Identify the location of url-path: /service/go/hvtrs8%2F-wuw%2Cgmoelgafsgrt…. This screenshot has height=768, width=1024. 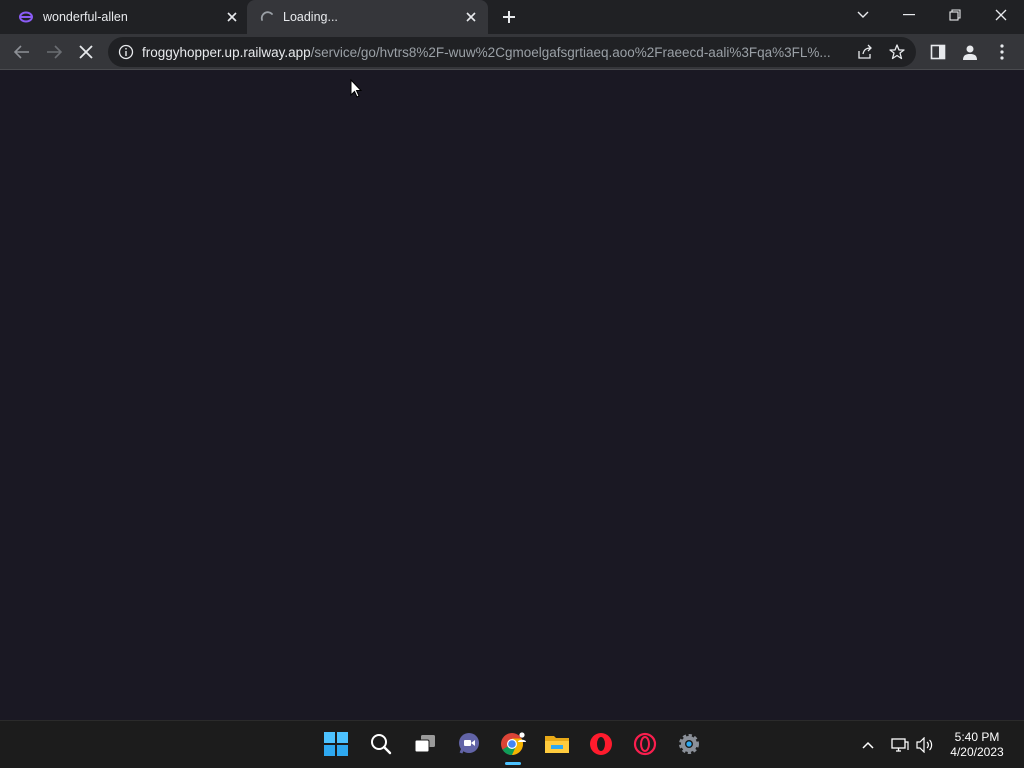
(570, 52).